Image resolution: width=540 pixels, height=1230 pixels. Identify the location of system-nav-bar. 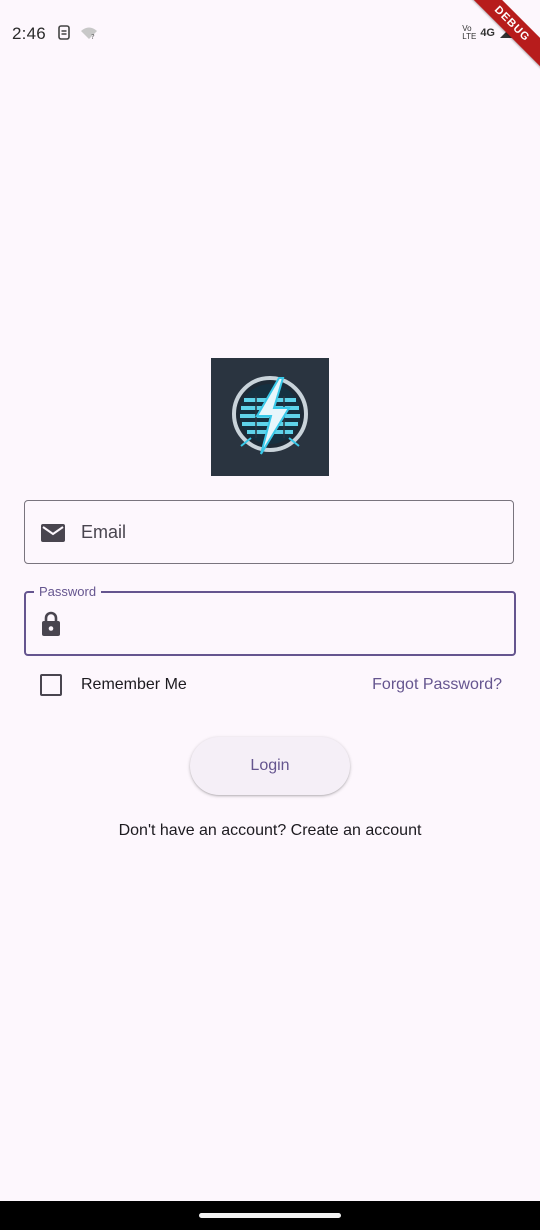
(270, 1215).